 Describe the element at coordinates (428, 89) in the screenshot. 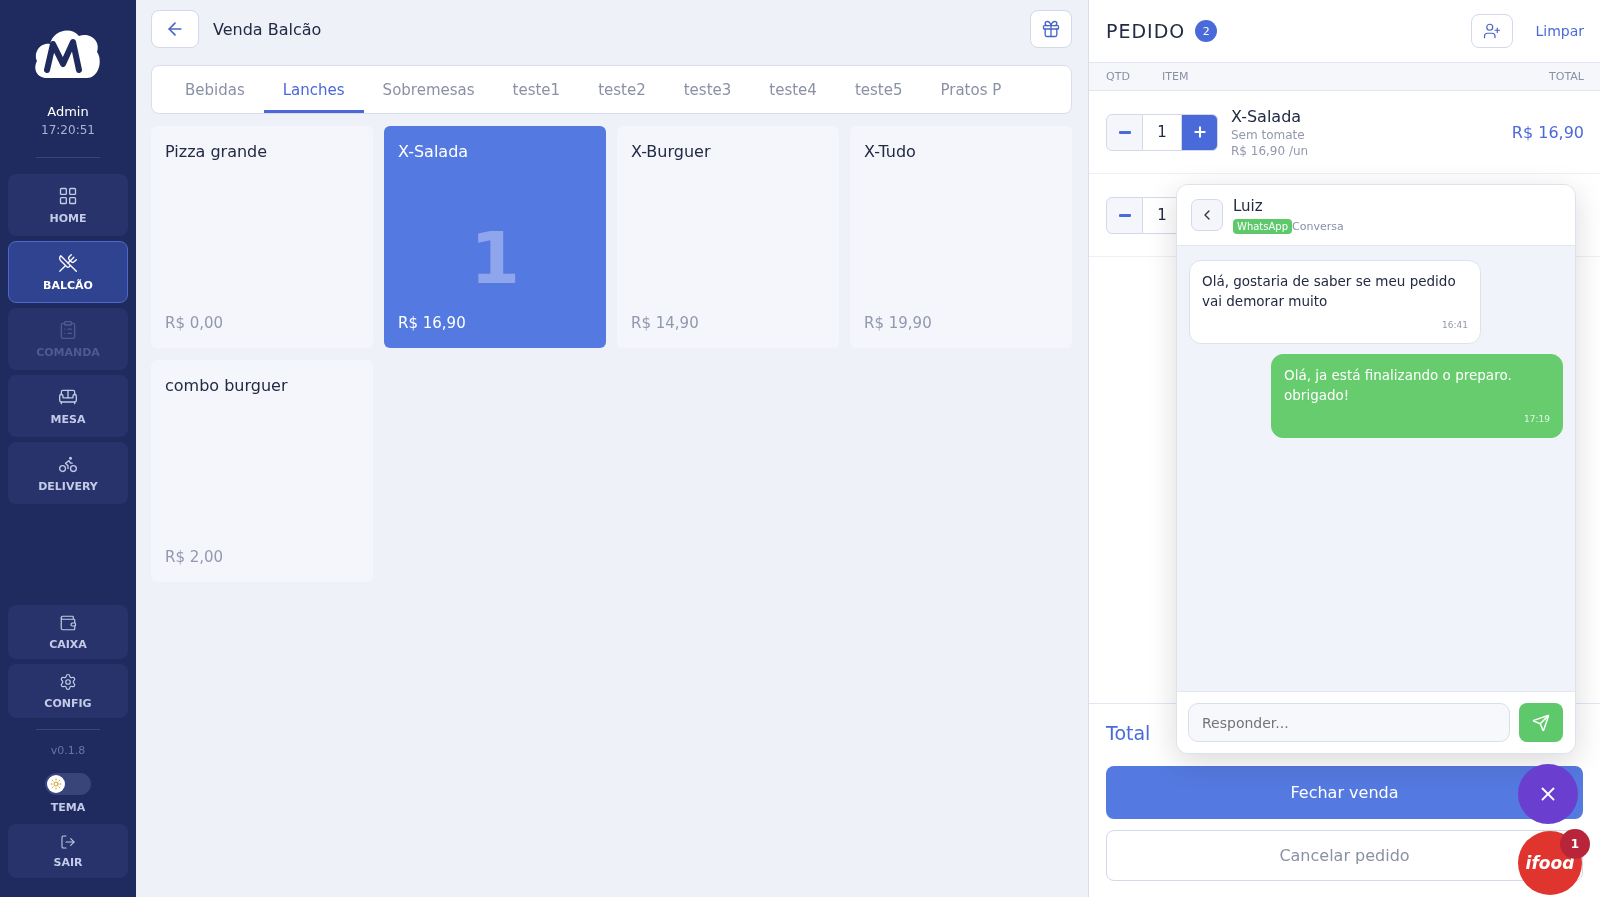

I see `category-tab: Sobremesas` at that location.